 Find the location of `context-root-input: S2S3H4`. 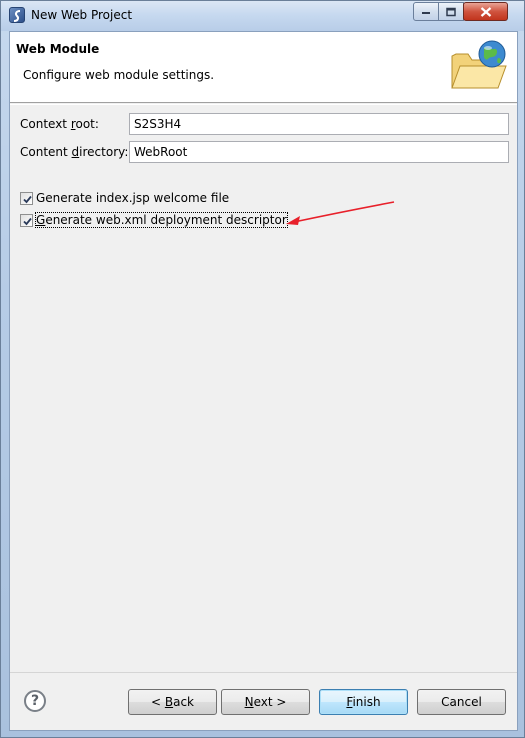

context-root-input: S2S3H4 is located at coordinates (319, 124).